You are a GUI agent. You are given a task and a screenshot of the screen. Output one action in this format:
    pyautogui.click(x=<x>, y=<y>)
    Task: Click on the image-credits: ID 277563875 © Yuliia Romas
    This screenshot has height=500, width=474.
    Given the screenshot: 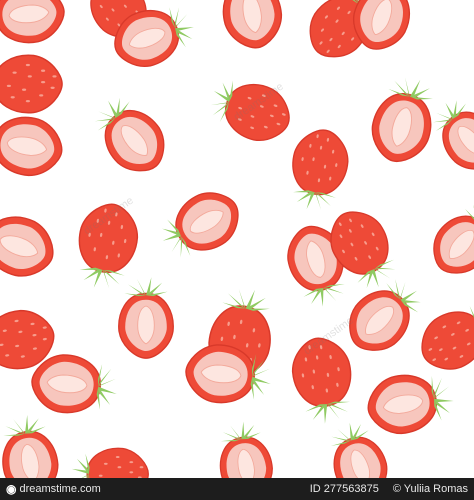 What is the action you would take?
    pyautogui.click(x=389, y=489)
    